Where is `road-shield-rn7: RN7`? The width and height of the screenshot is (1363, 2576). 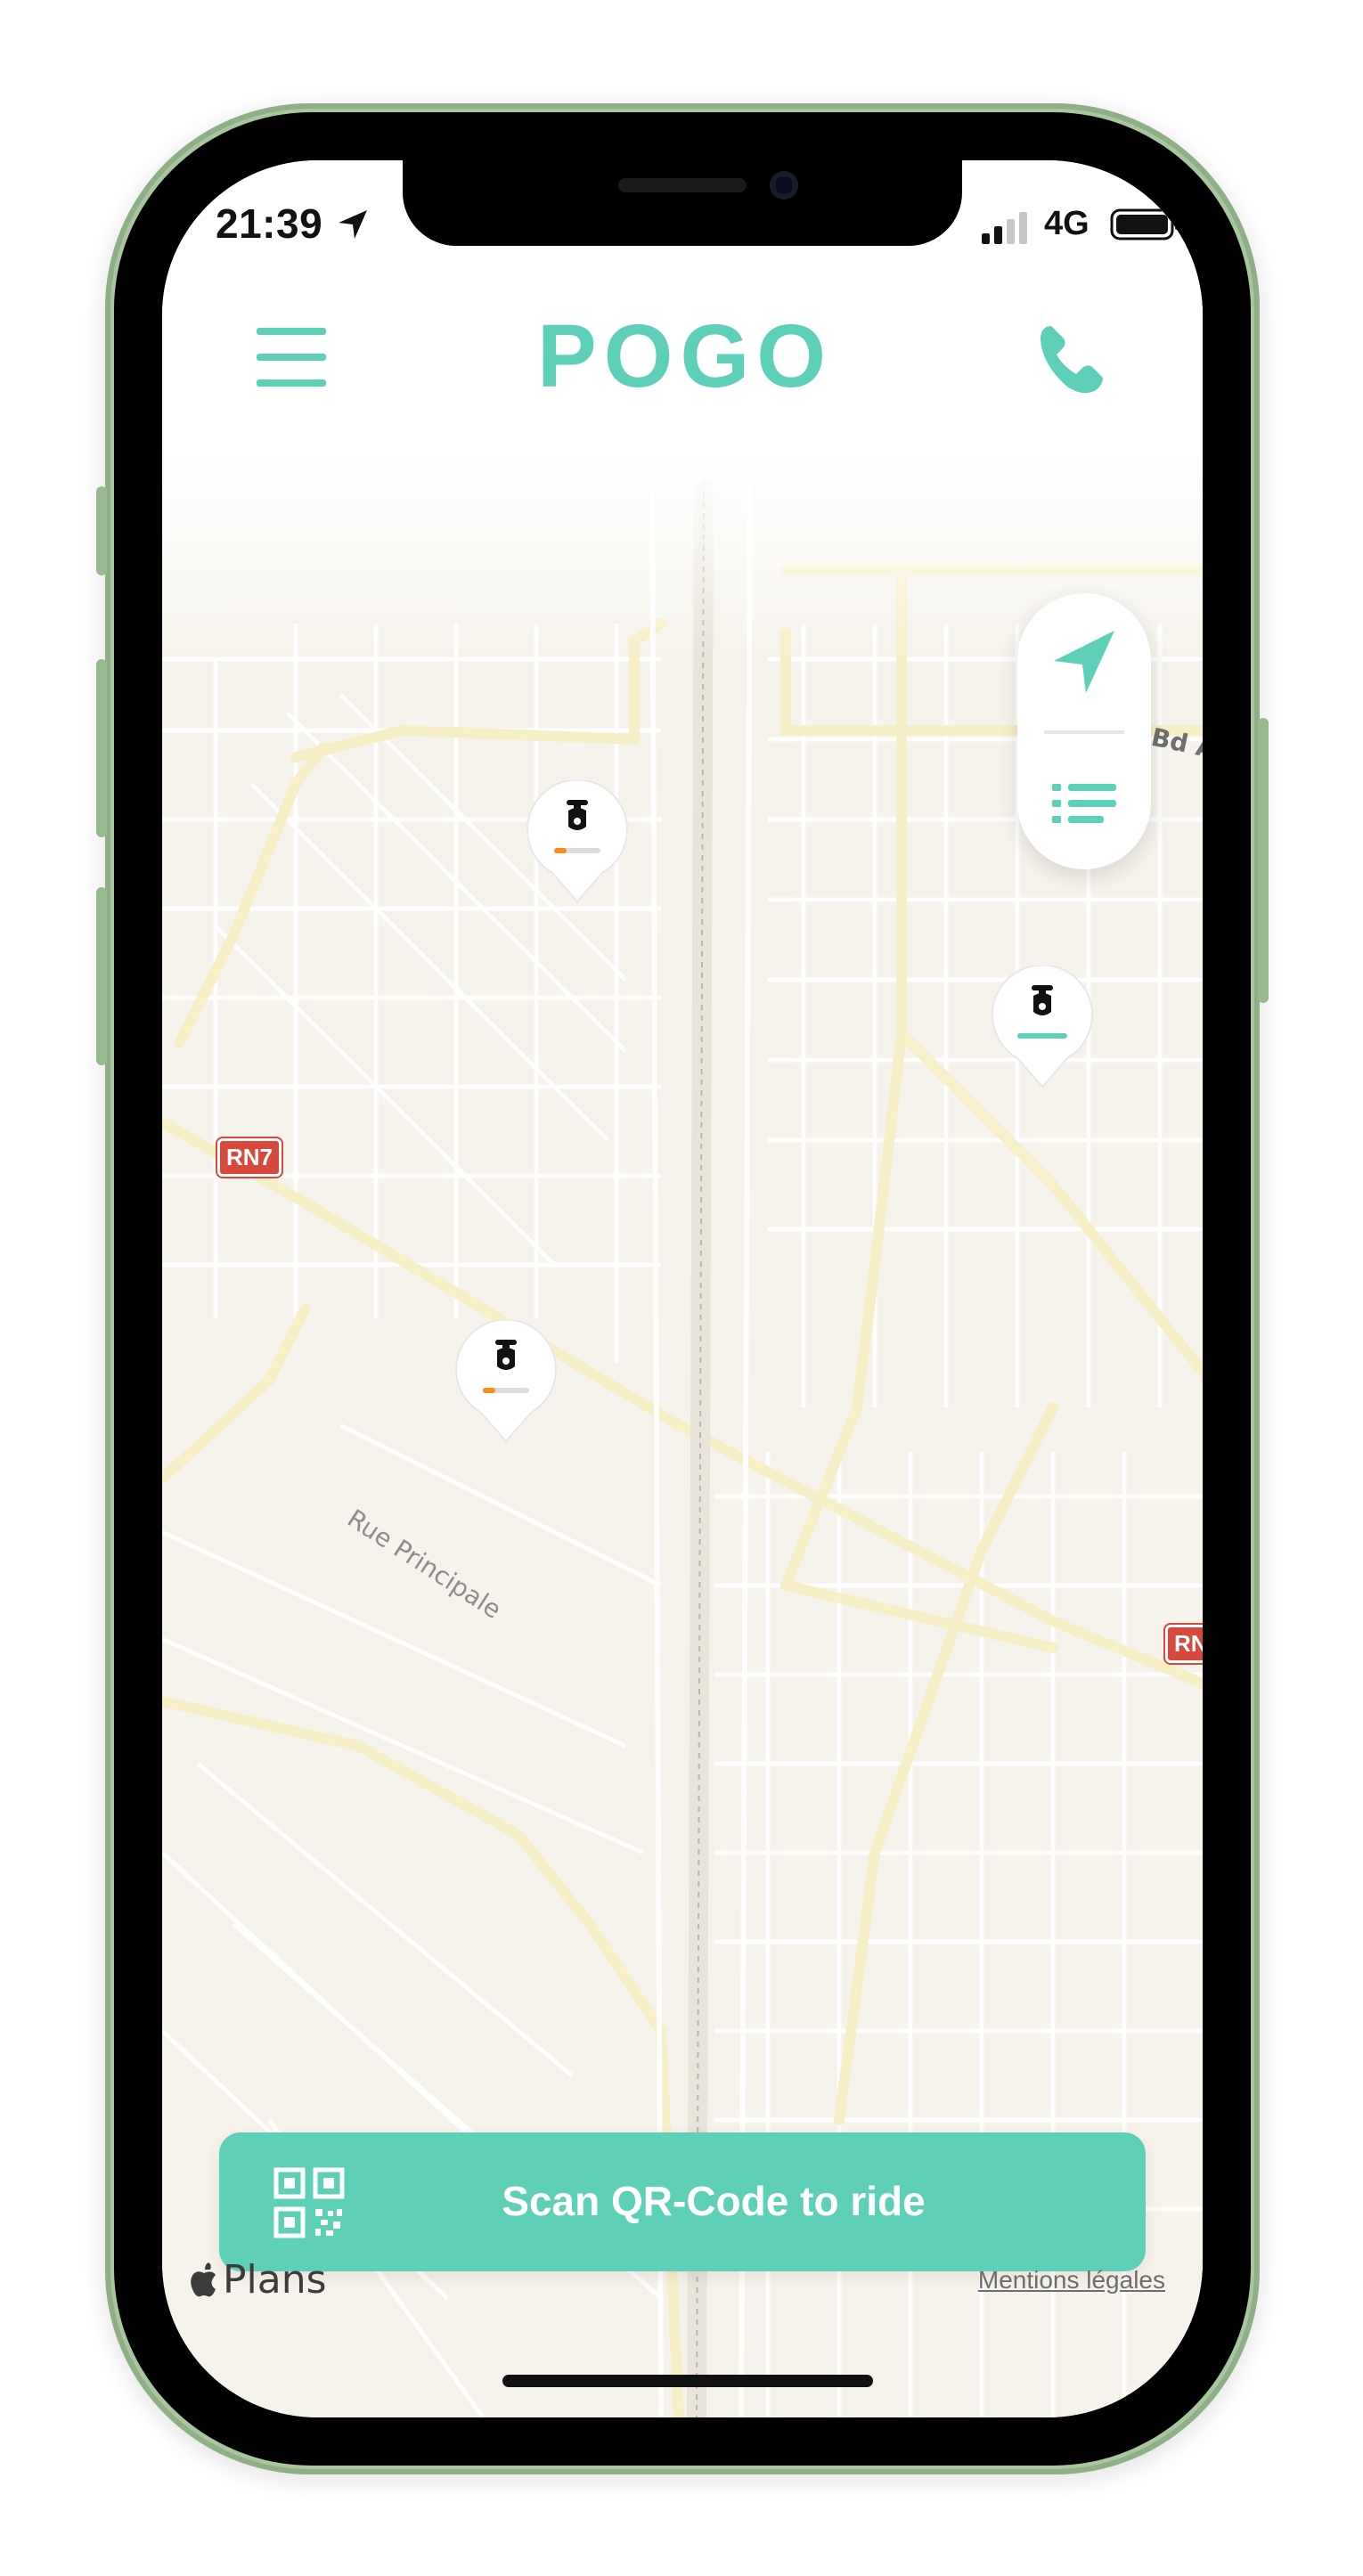 road-shield-rn7: RN7 is located at coordinates (249, 1158).